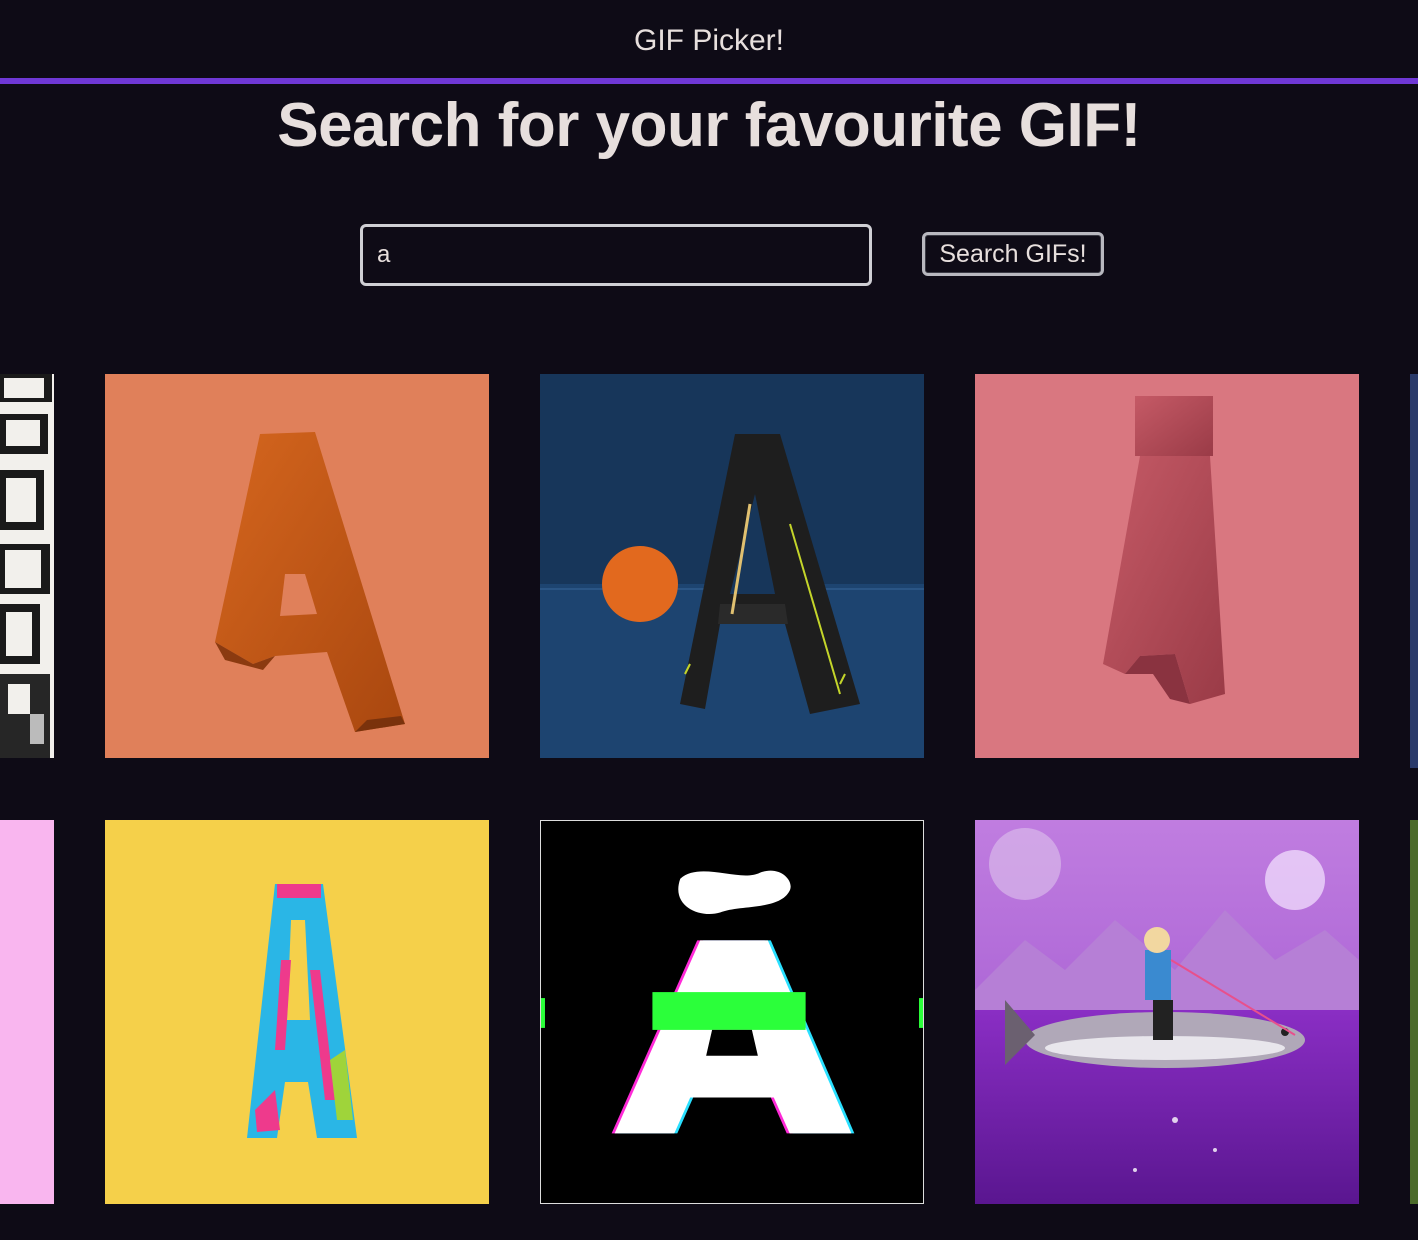  What do you see at coordinates (616, 255) in the screenshot?
I see `search-input` at bounding box center [616, 255].